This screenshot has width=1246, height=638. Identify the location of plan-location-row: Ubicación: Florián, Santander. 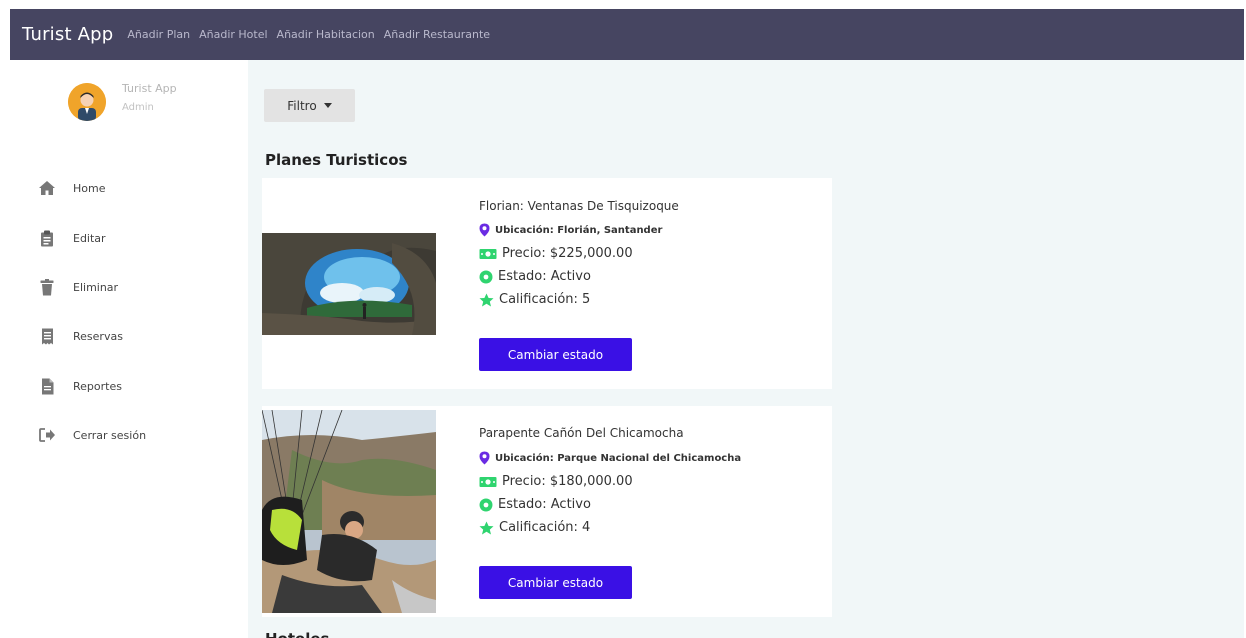
(570, 230).